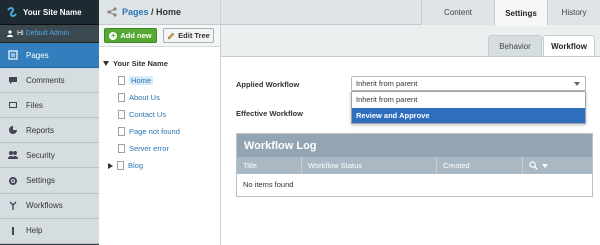 The image size is (600, 245). I want to click on workflow-log-header: Title Workflow Status Created, so click(414, 165).